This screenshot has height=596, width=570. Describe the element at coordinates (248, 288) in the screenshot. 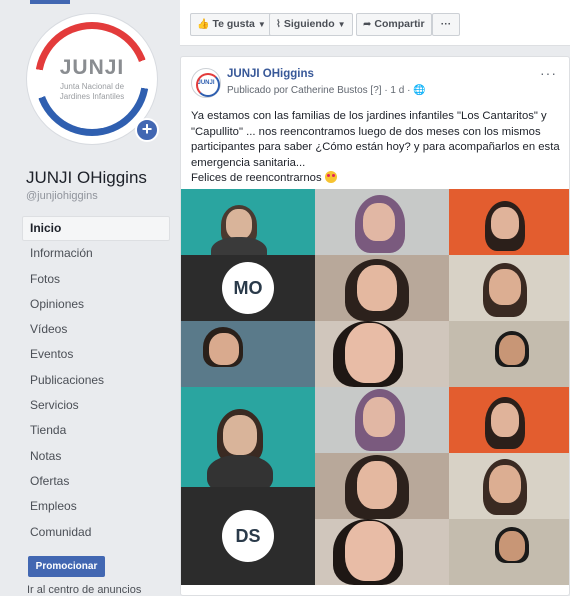

I see `video-tile-initials: MO` at that location.